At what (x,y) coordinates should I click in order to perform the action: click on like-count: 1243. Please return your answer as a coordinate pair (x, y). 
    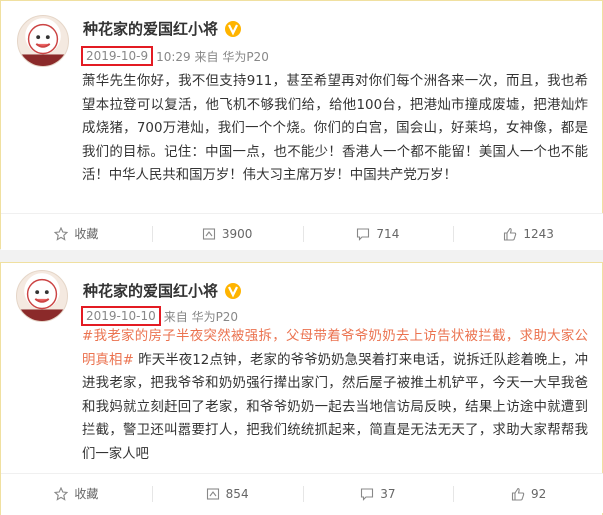
    Looking at the image, I should click on (538, 233).